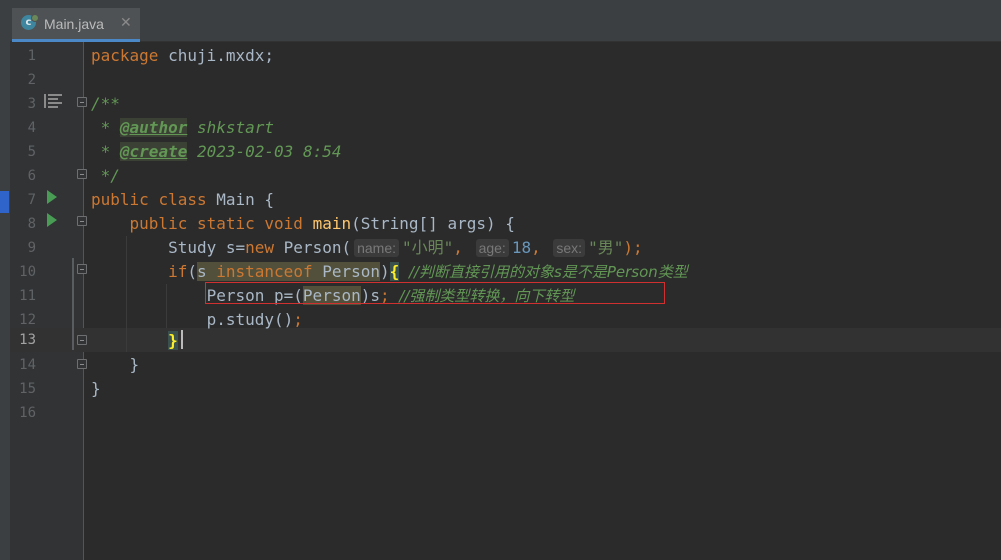 The image size is (1001, 560). I want to click on method-name: main, so click(332, 223).